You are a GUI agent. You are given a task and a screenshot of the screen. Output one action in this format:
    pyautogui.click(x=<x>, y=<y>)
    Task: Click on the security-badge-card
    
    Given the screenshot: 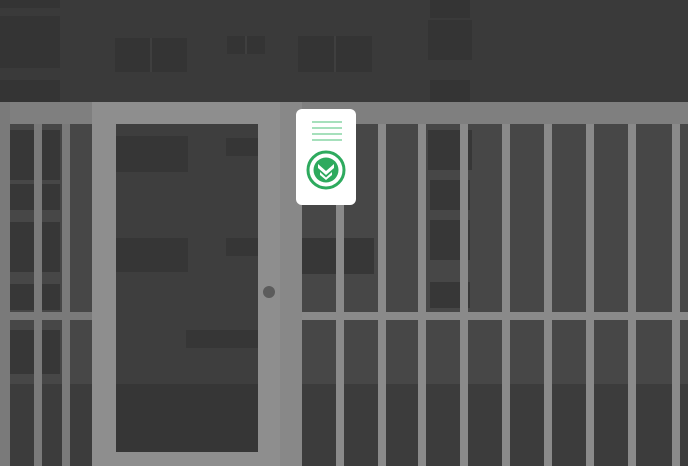 What is the action you would take?
    pyautogui.click(x=326, y=157)
    